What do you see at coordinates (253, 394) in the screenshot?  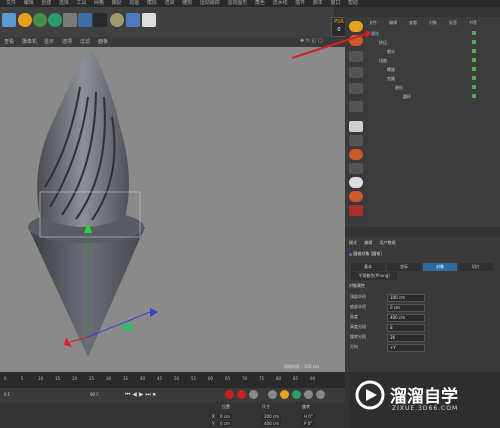 I see `keyframe-icon` at bounding box center [253, 394].